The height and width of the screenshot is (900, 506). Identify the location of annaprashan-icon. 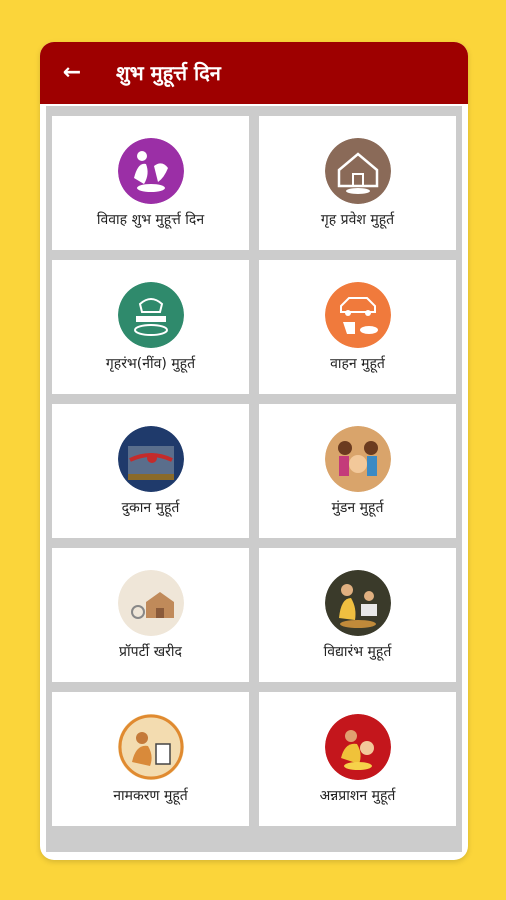
(357, 747).